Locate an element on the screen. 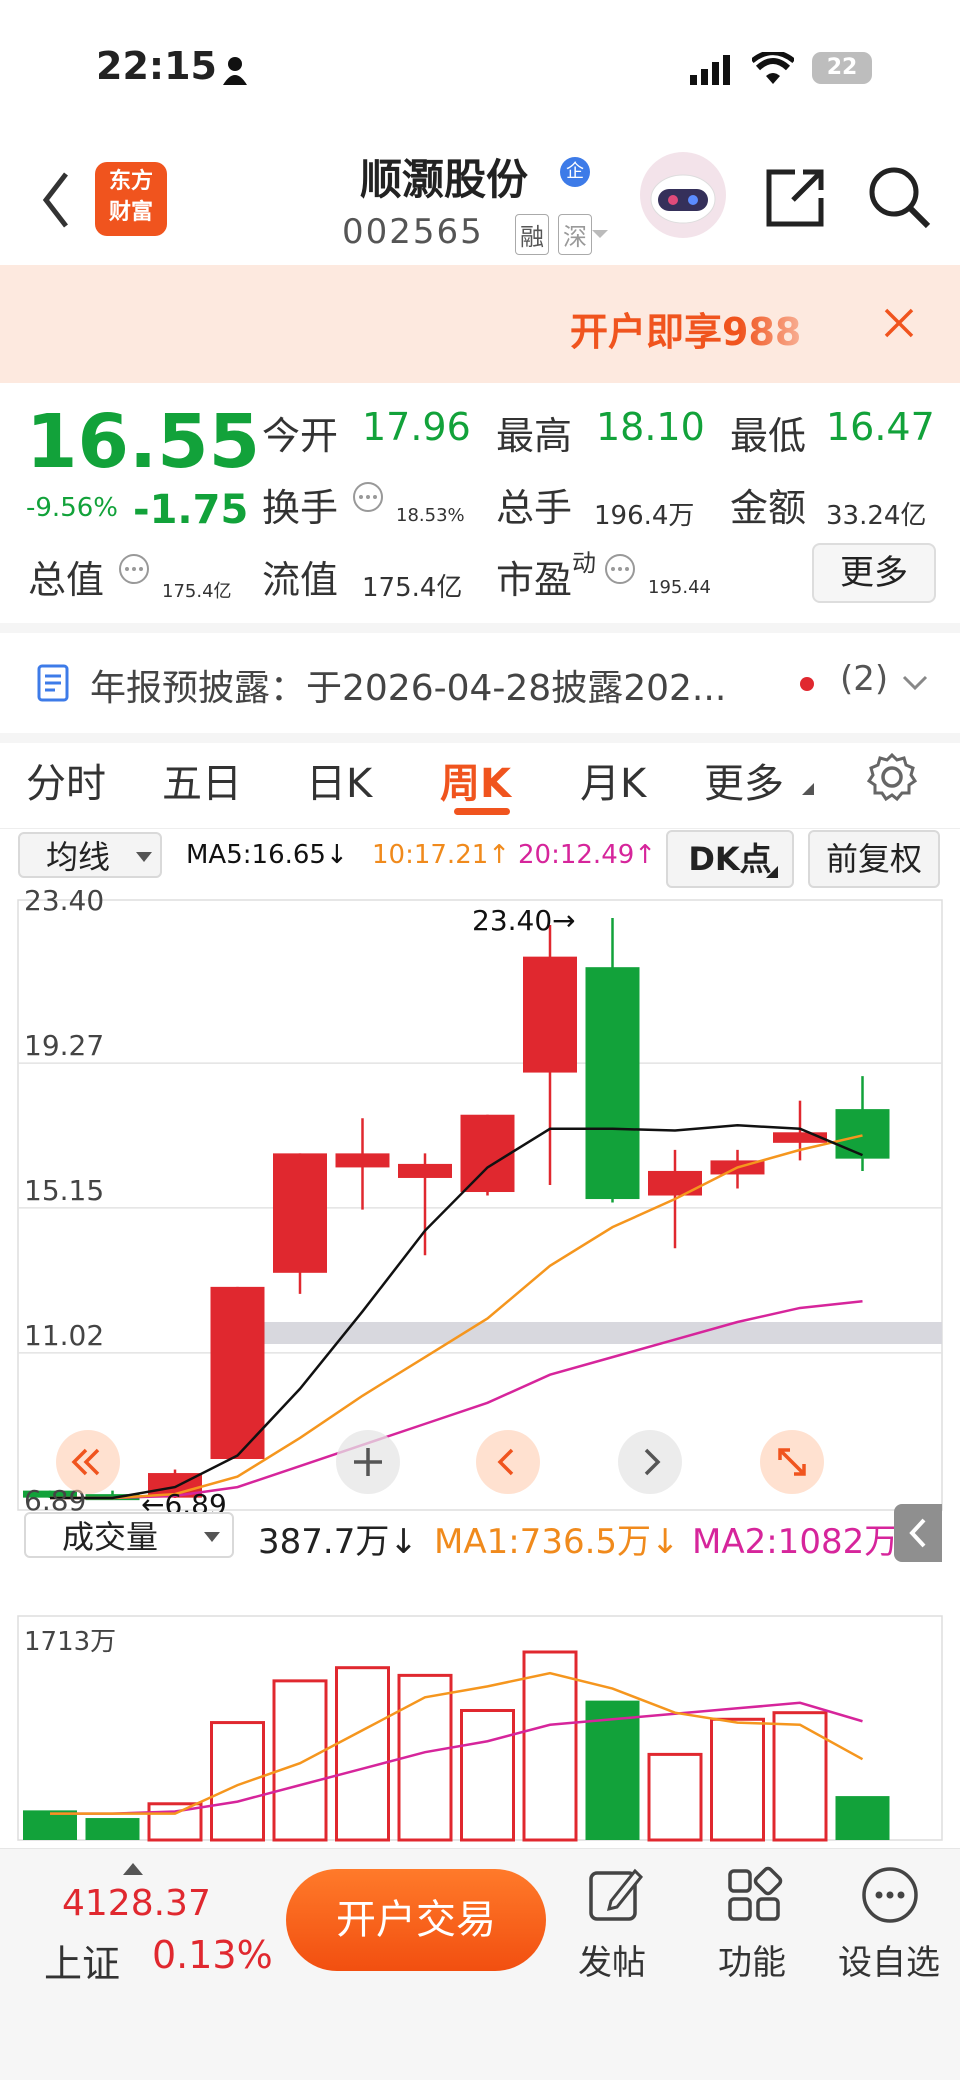 The width and height of the screenshot is (960, 2080). tab-more: 更多 is located at coordinates (744, 780).